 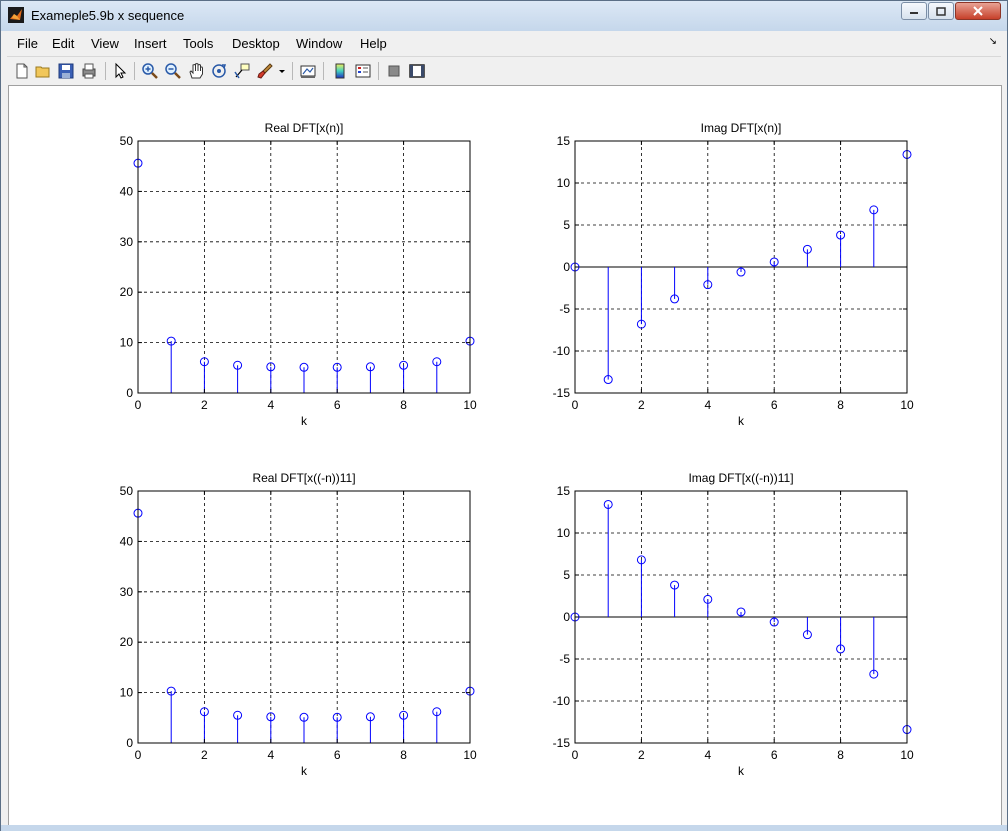 I want to click on y-tick-label: 5, so click(x=566, y=575).